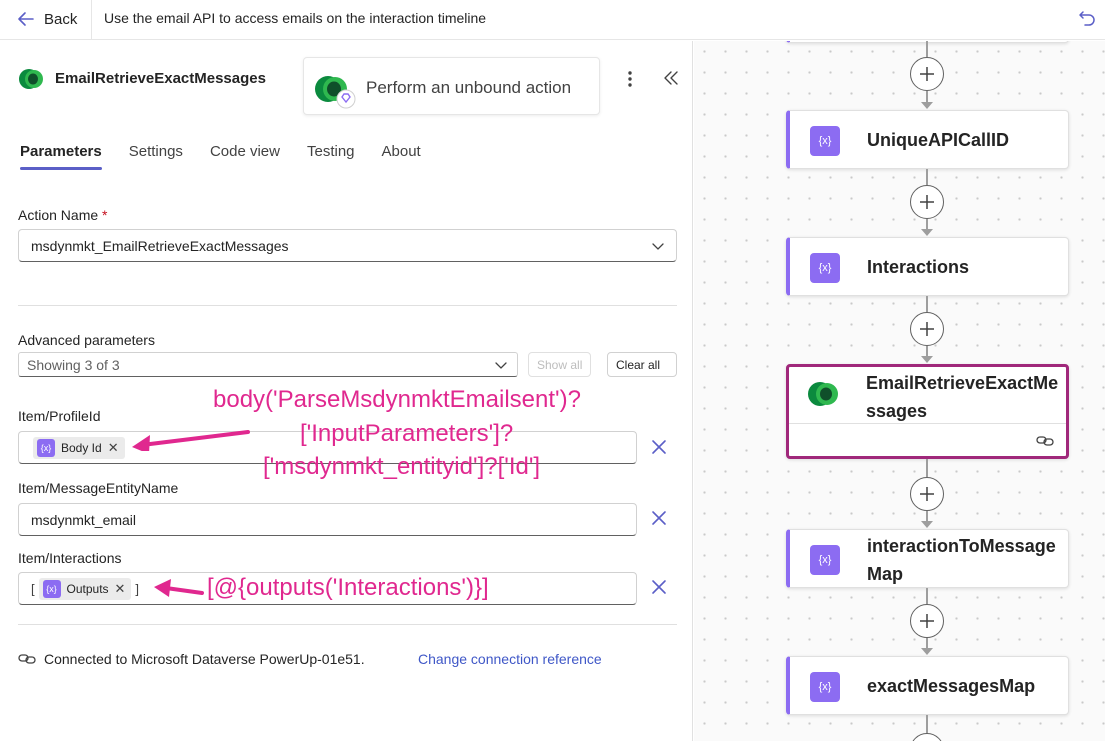  Describe the element at coordinates (347, 245) in the screenshot. I see `action-name-select: msdynmkt_EmailRetrieveExactMessages` at that location.